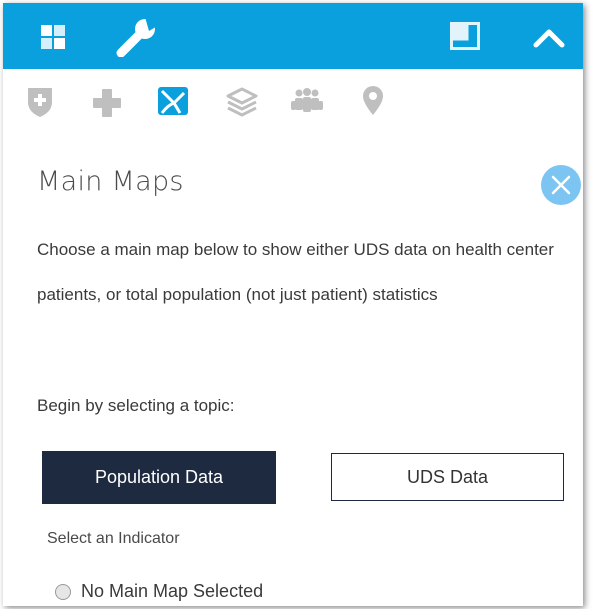 This screenshot has width=595, height=609. Describe the element at coordinates (137, 39) in the screenshot. I see `wrench-icon` at that location.